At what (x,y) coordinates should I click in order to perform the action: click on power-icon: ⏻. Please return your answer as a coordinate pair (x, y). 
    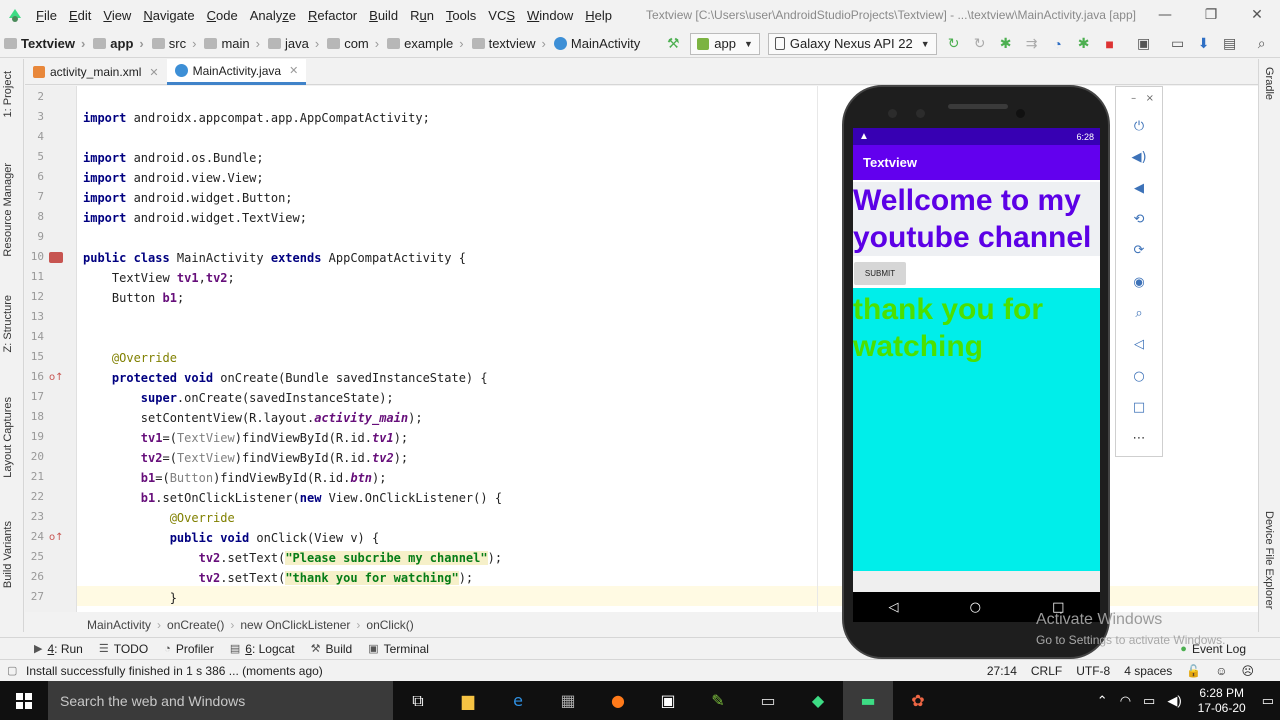
    Looking at the image, I should click on (1139, 126).